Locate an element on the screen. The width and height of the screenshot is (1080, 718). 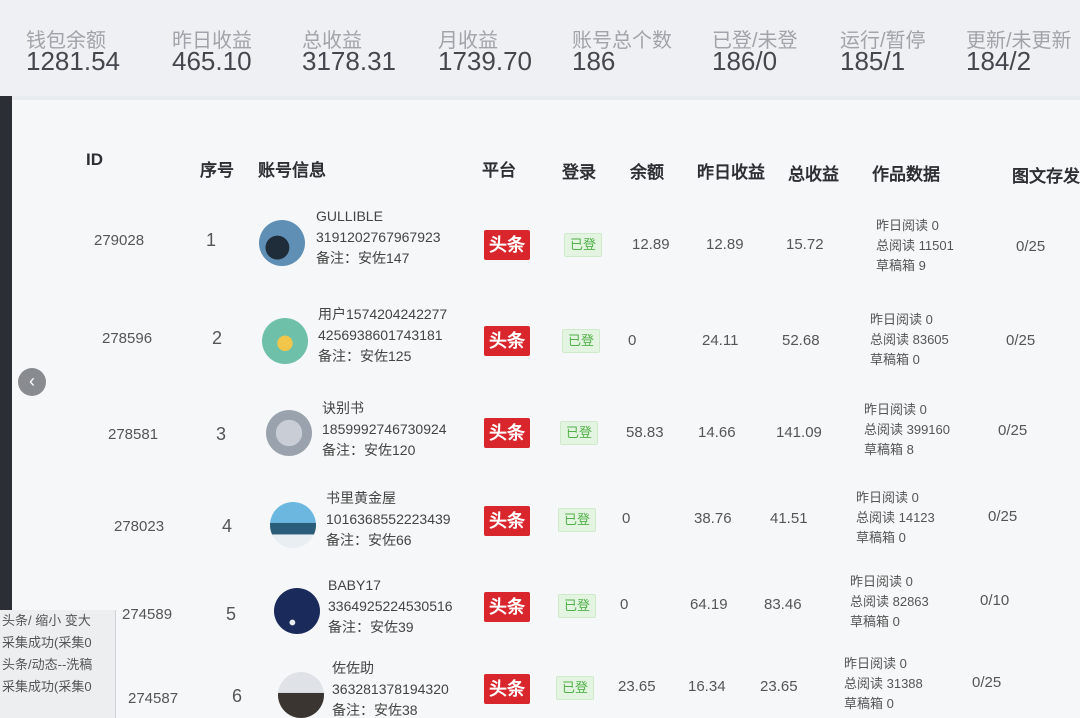
row-seq: 3 is located at coordinates (221, 434).